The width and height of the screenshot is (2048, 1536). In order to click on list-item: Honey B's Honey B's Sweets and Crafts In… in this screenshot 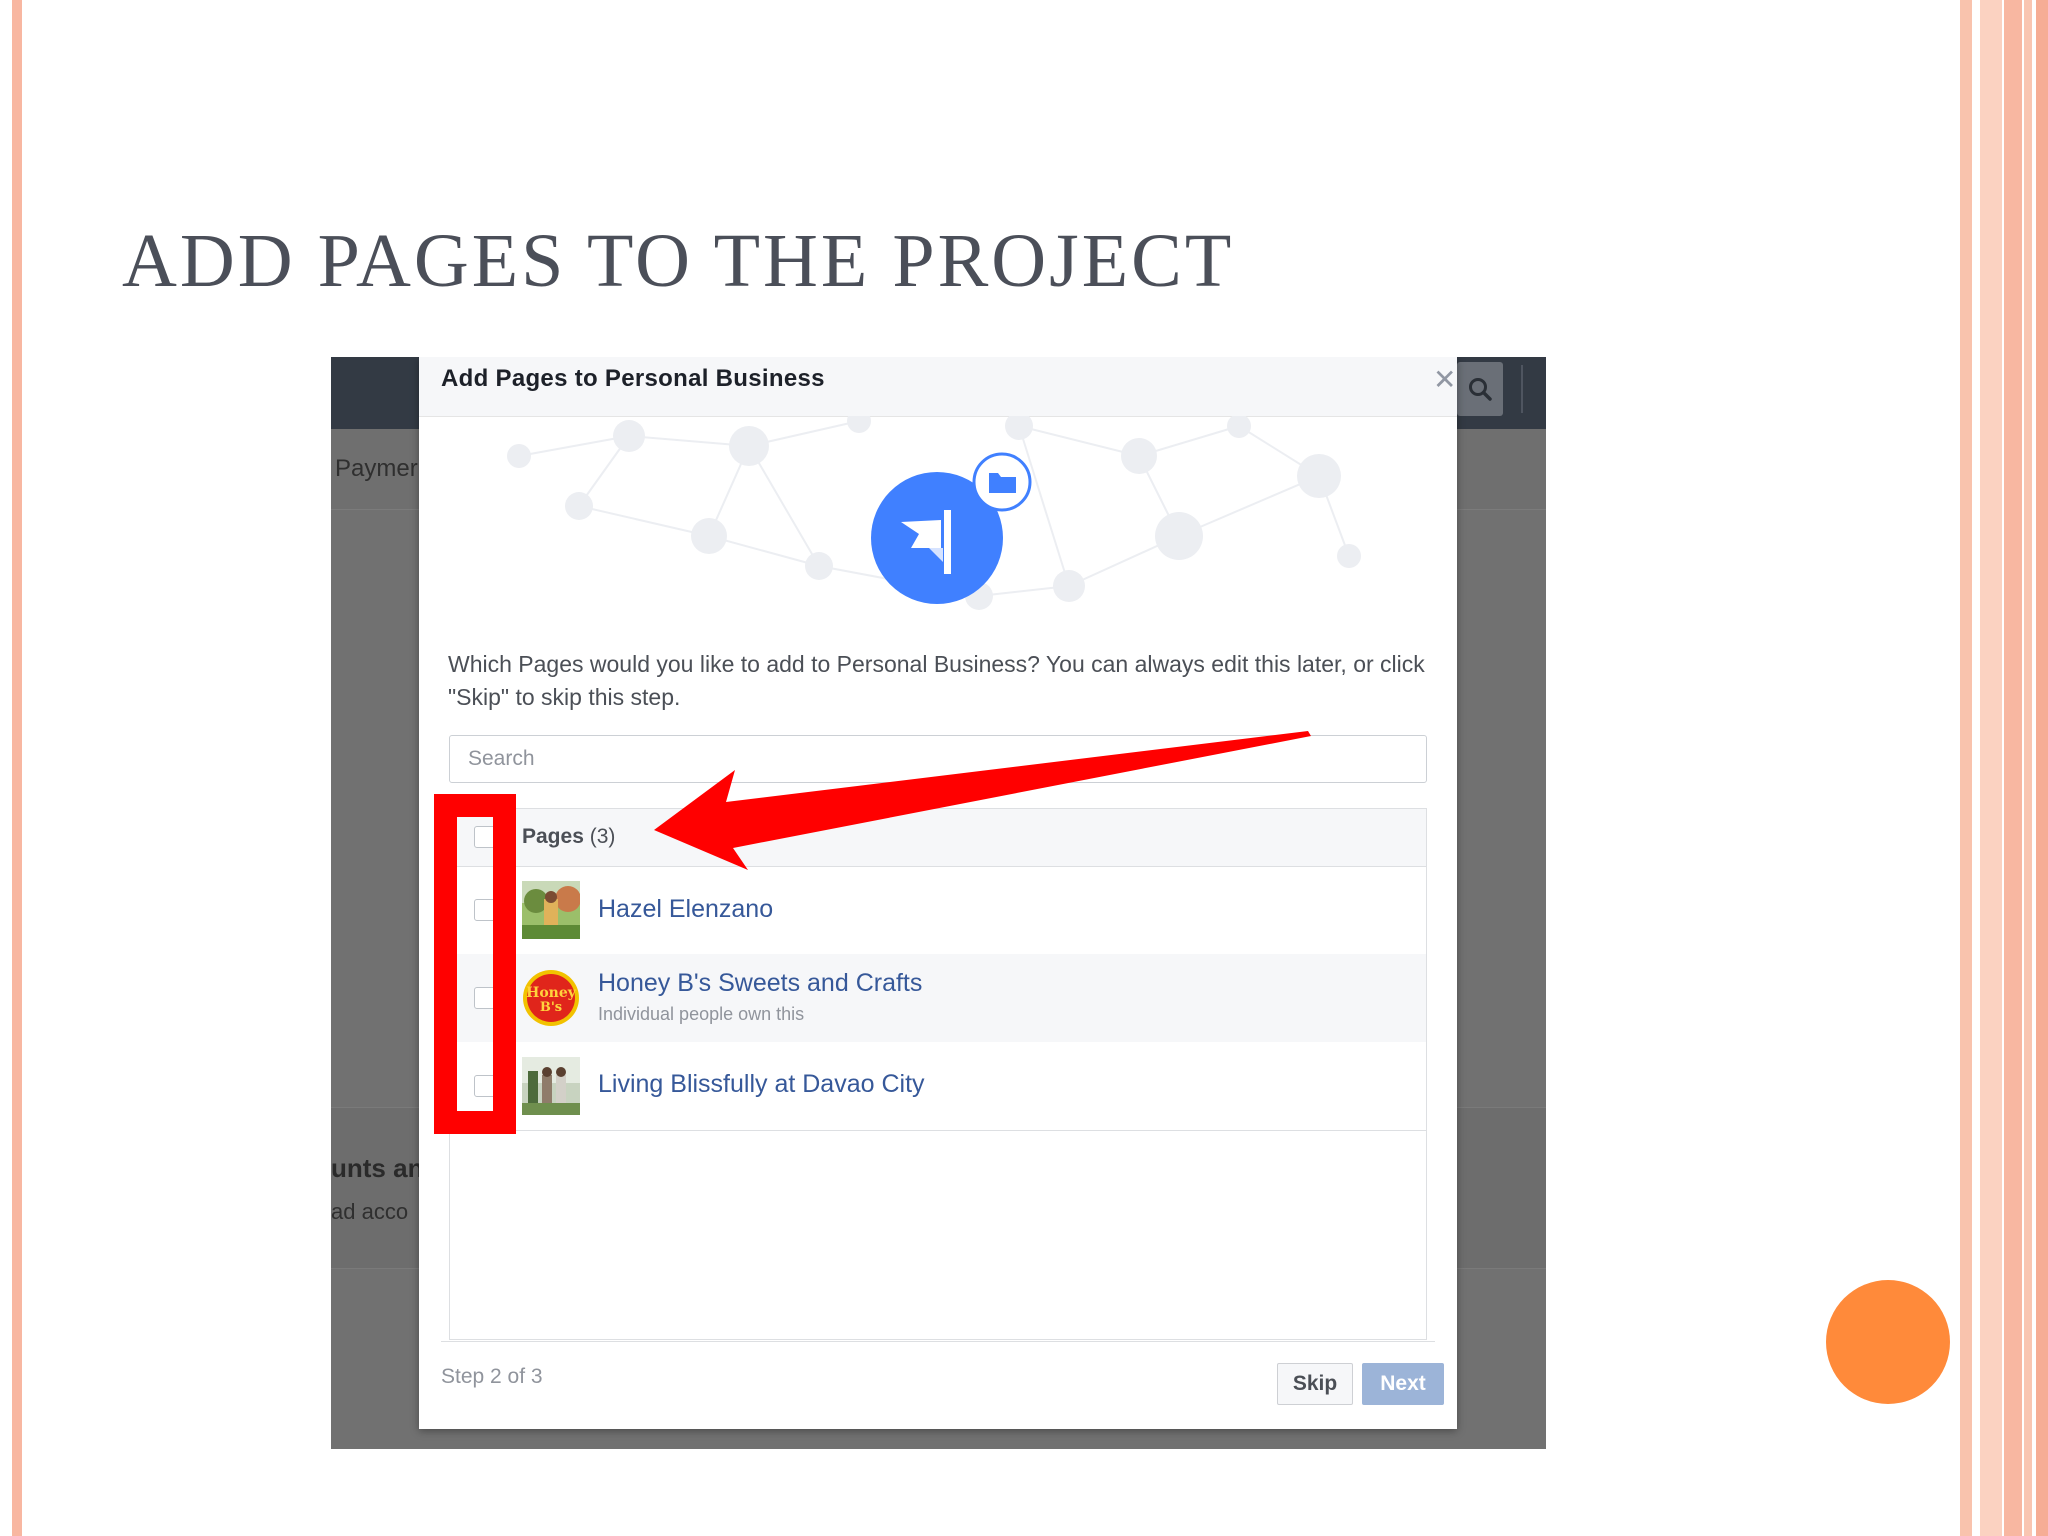, I will do `click(938, 998)`.